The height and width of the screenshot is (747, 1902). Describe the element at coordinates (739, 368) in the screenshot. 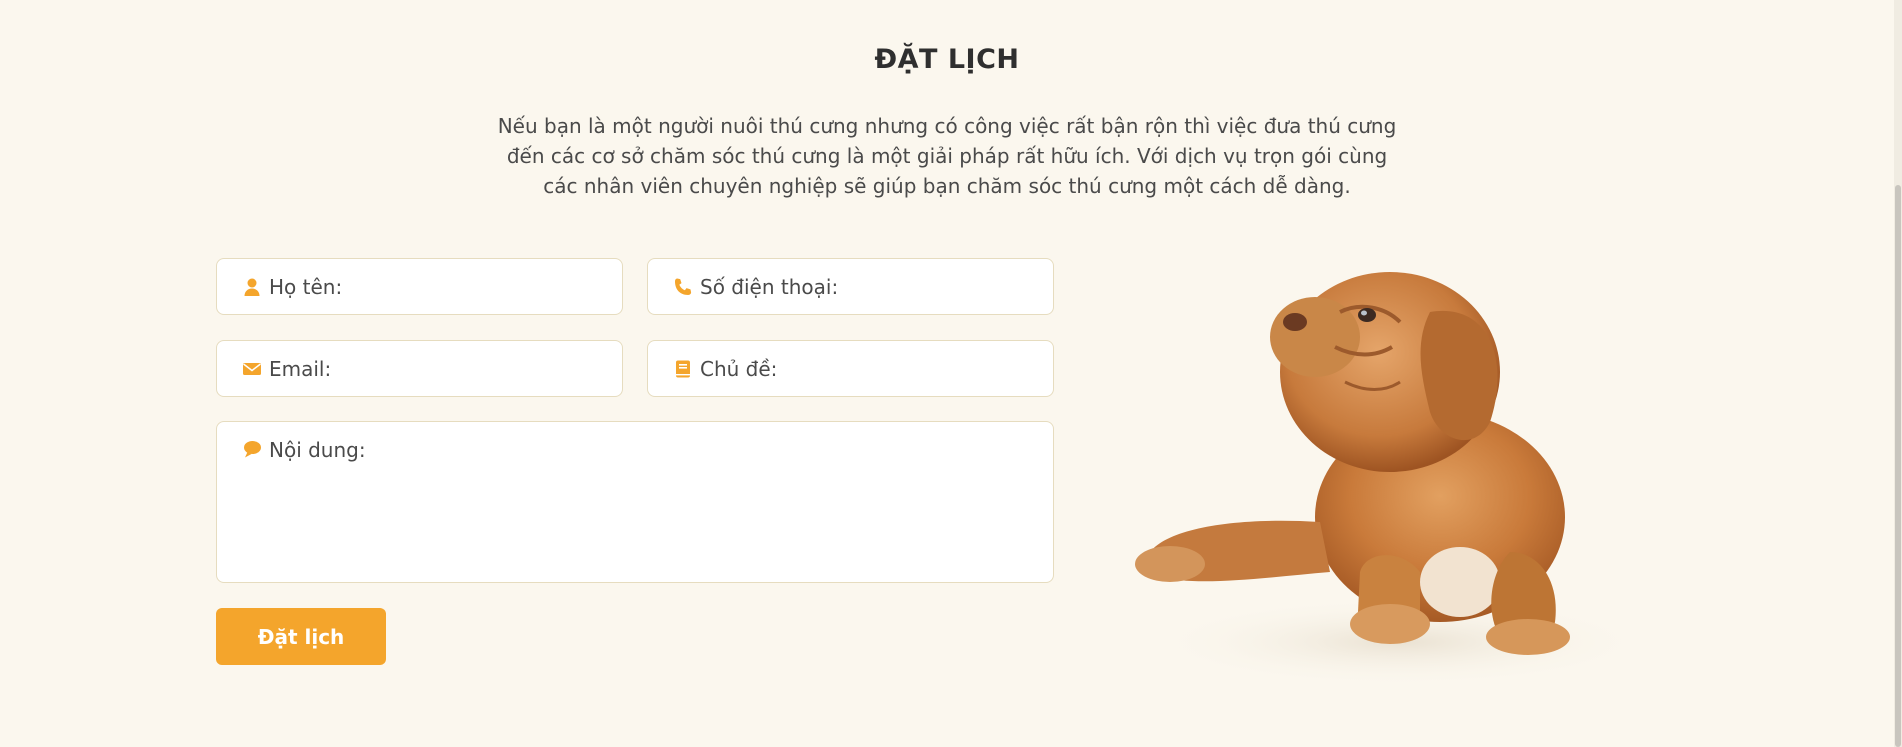

I see `topic-placeholder: Chủ đề:` at that location.